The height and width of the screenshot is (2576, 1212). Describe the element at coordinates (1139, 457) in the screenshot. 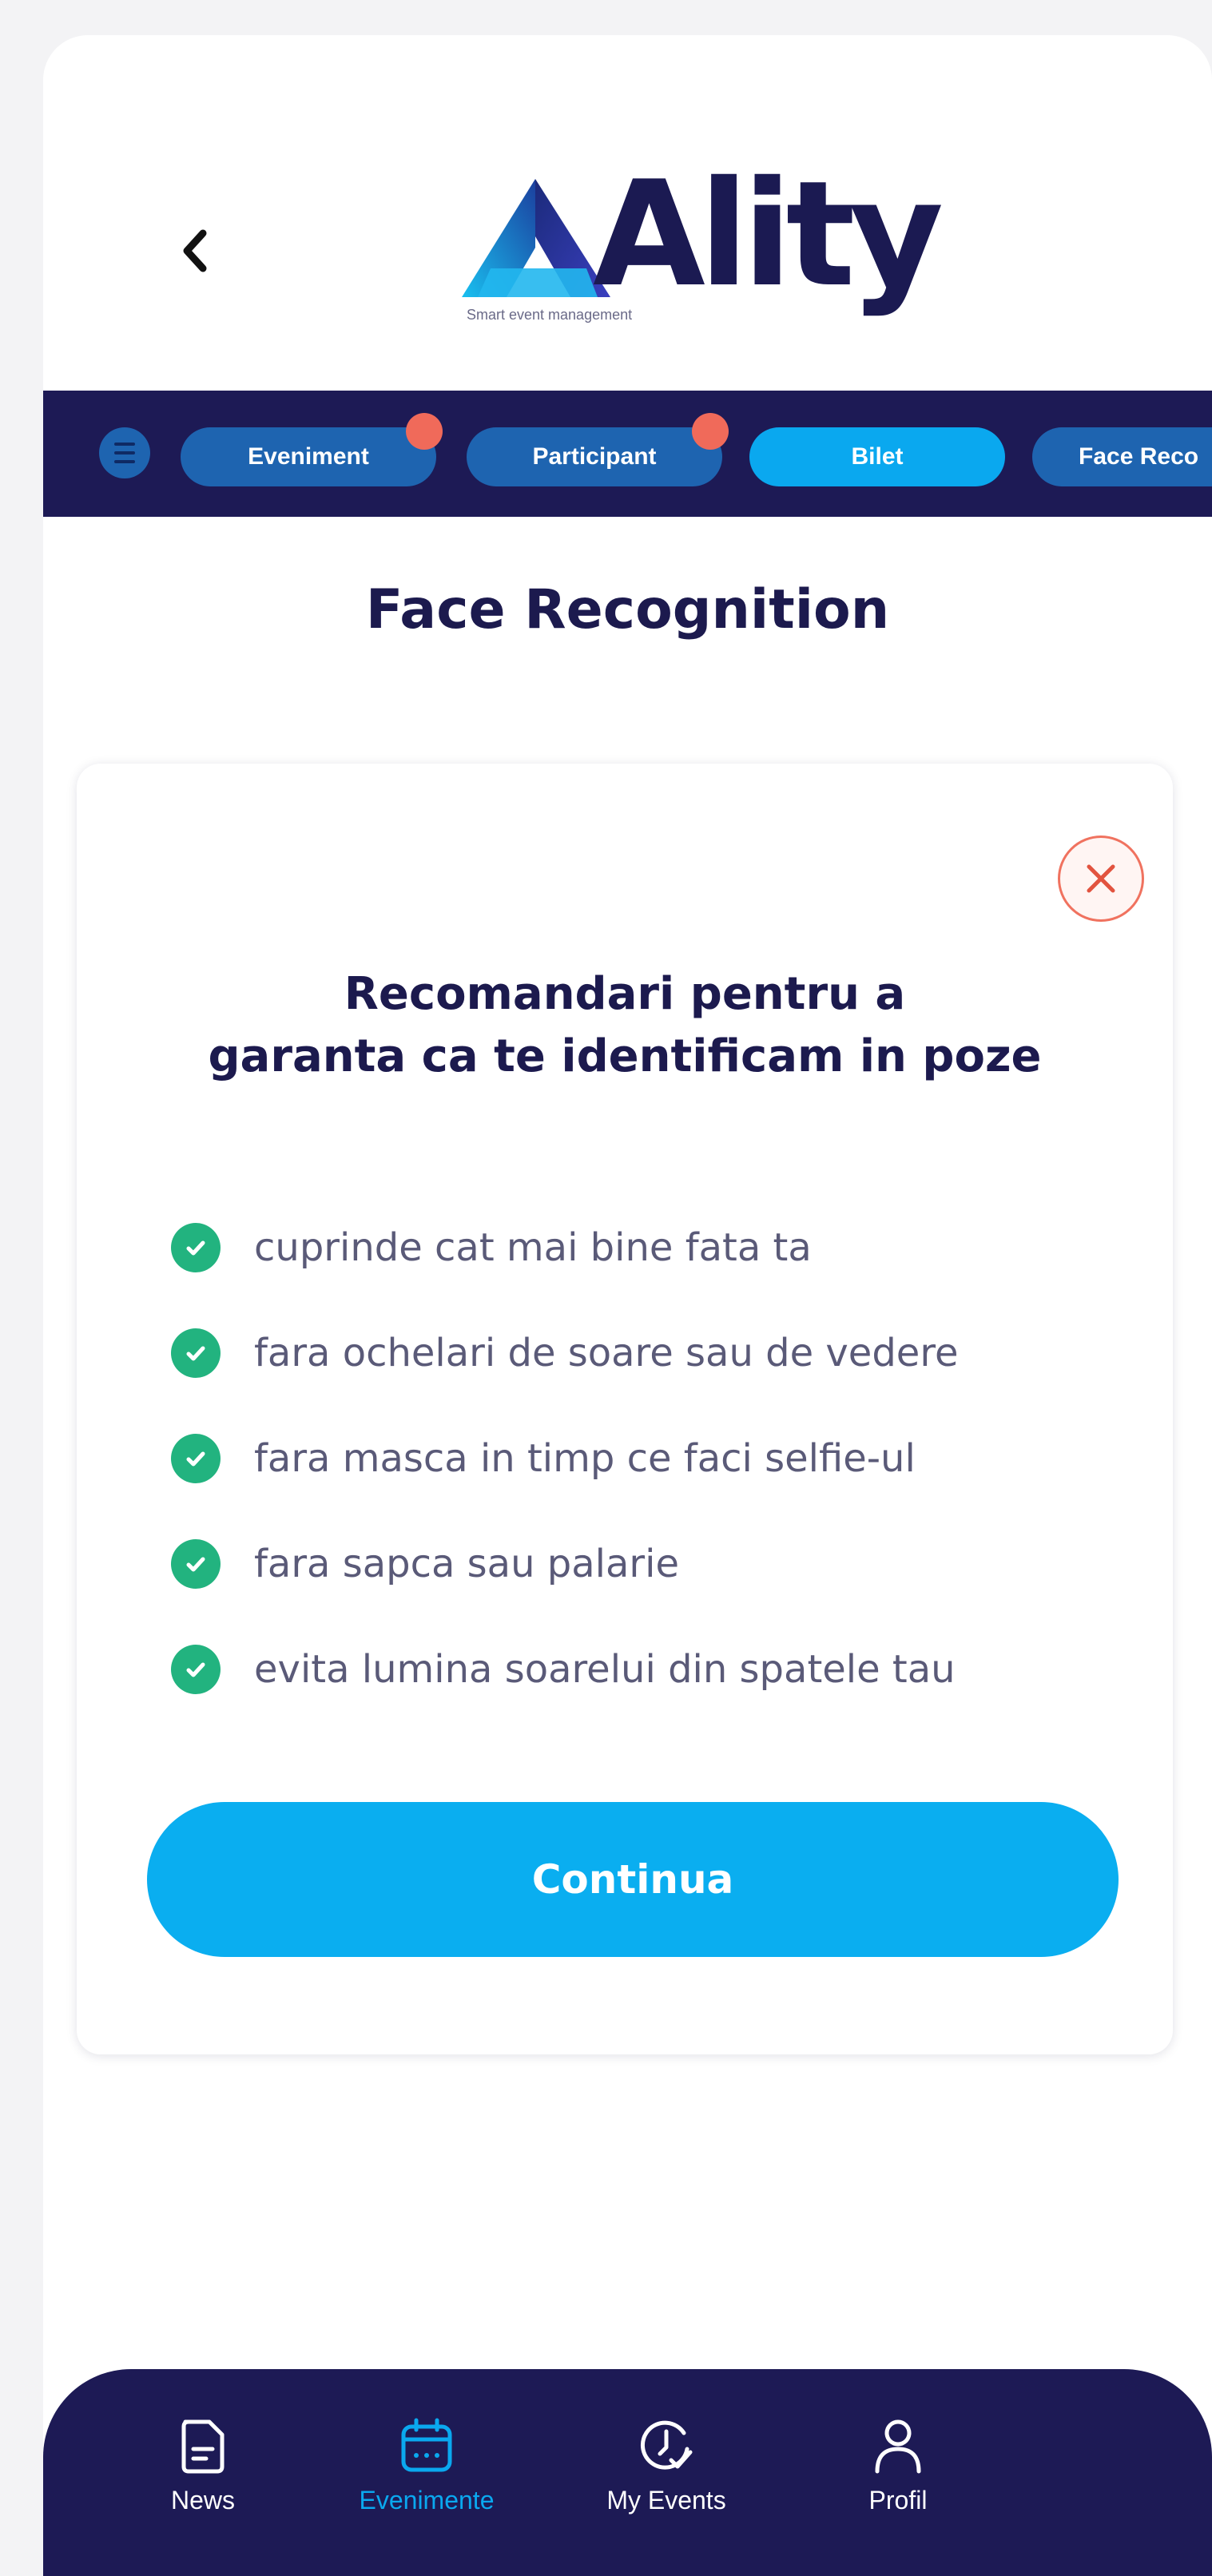

I see `tab-label: Face Reco` at that location.